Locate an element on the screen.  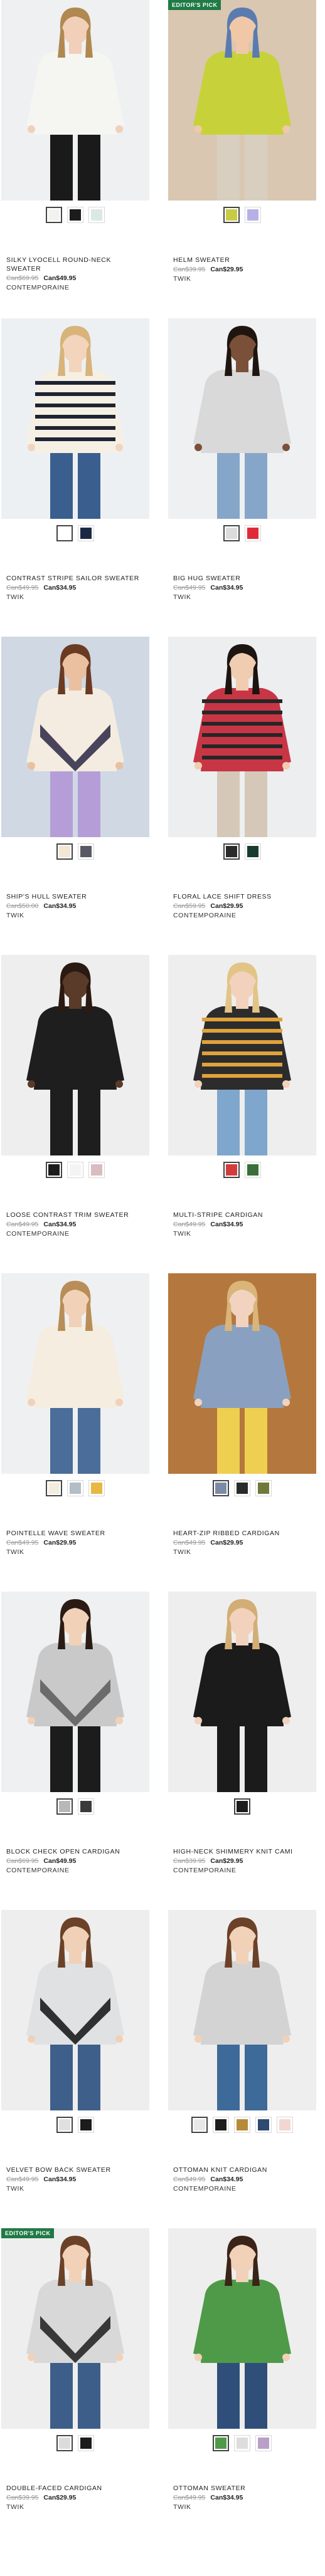
product-brand: CONTEMPORAINE is located at coordinates (38, 287).